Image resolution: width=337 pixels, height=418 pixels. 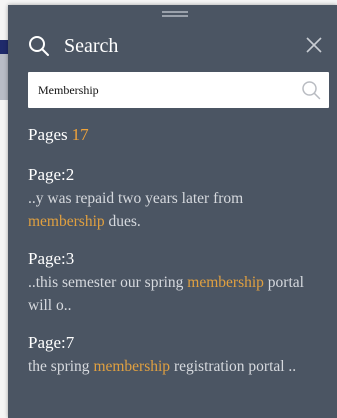 I want to click on pages-count: Pages 17, so click(x=58, y=135).